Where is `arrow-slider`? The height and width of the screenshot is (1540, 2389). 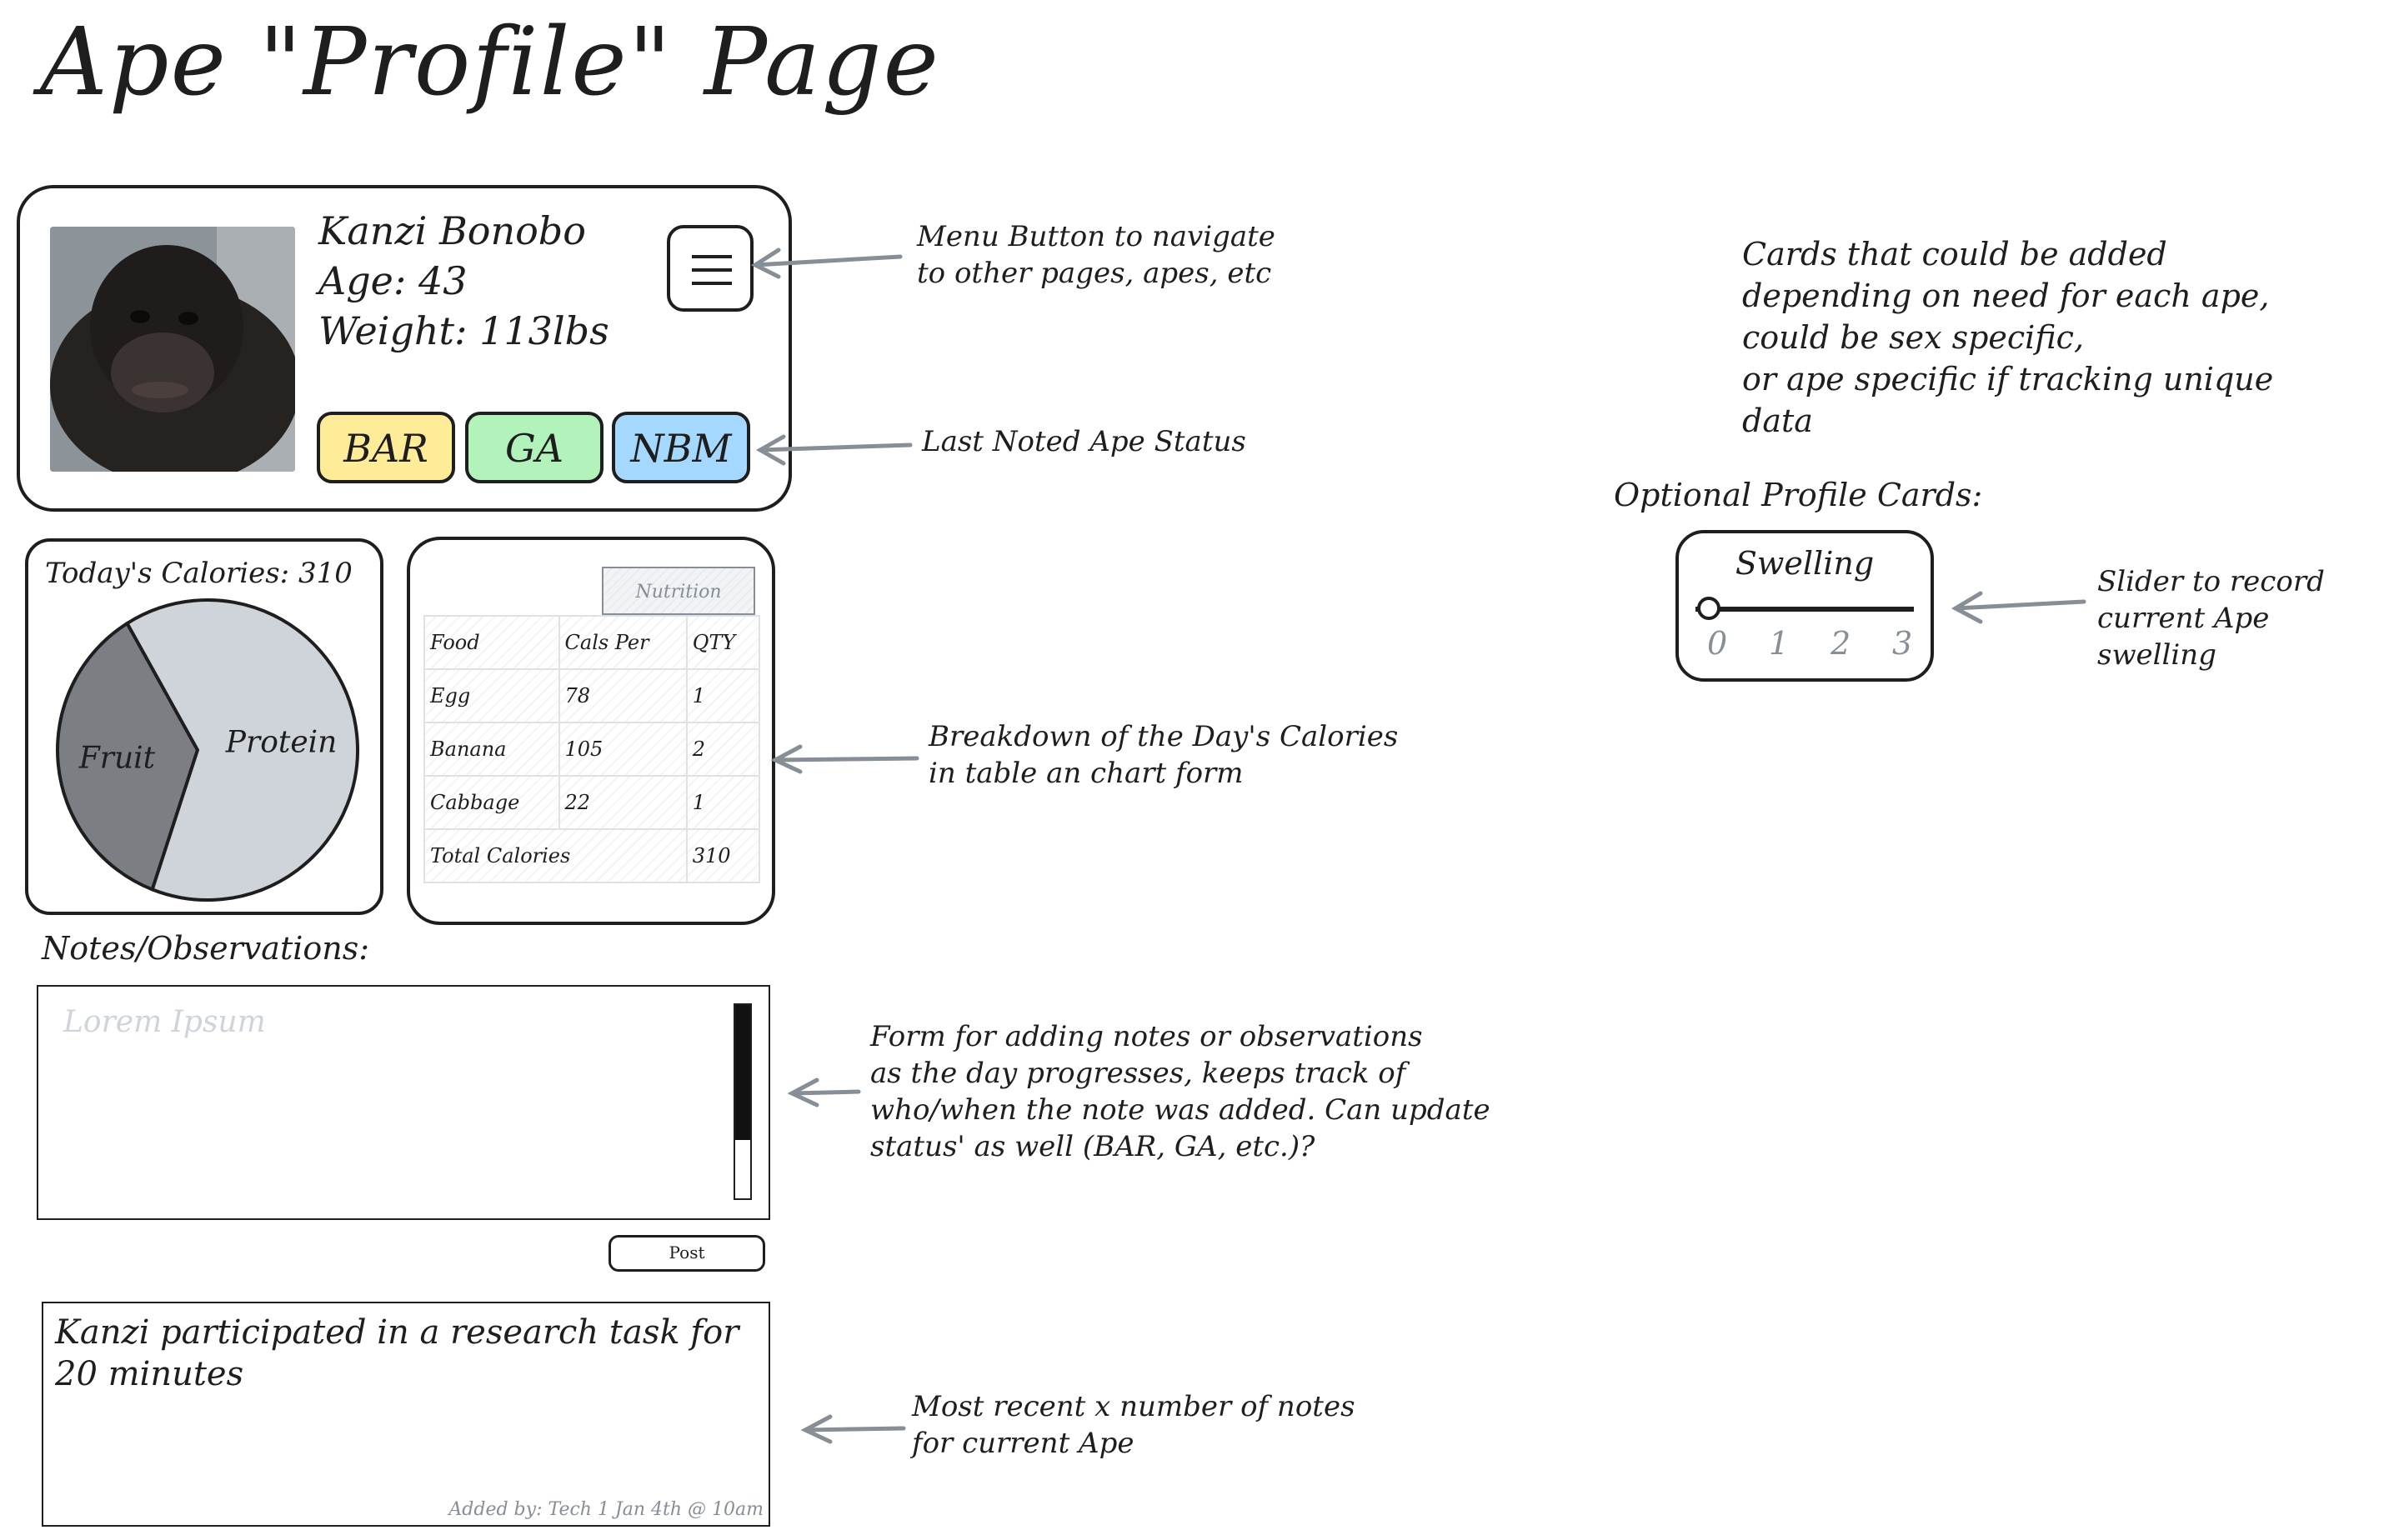 arrow-slider is located at coordinates (2019, 605).